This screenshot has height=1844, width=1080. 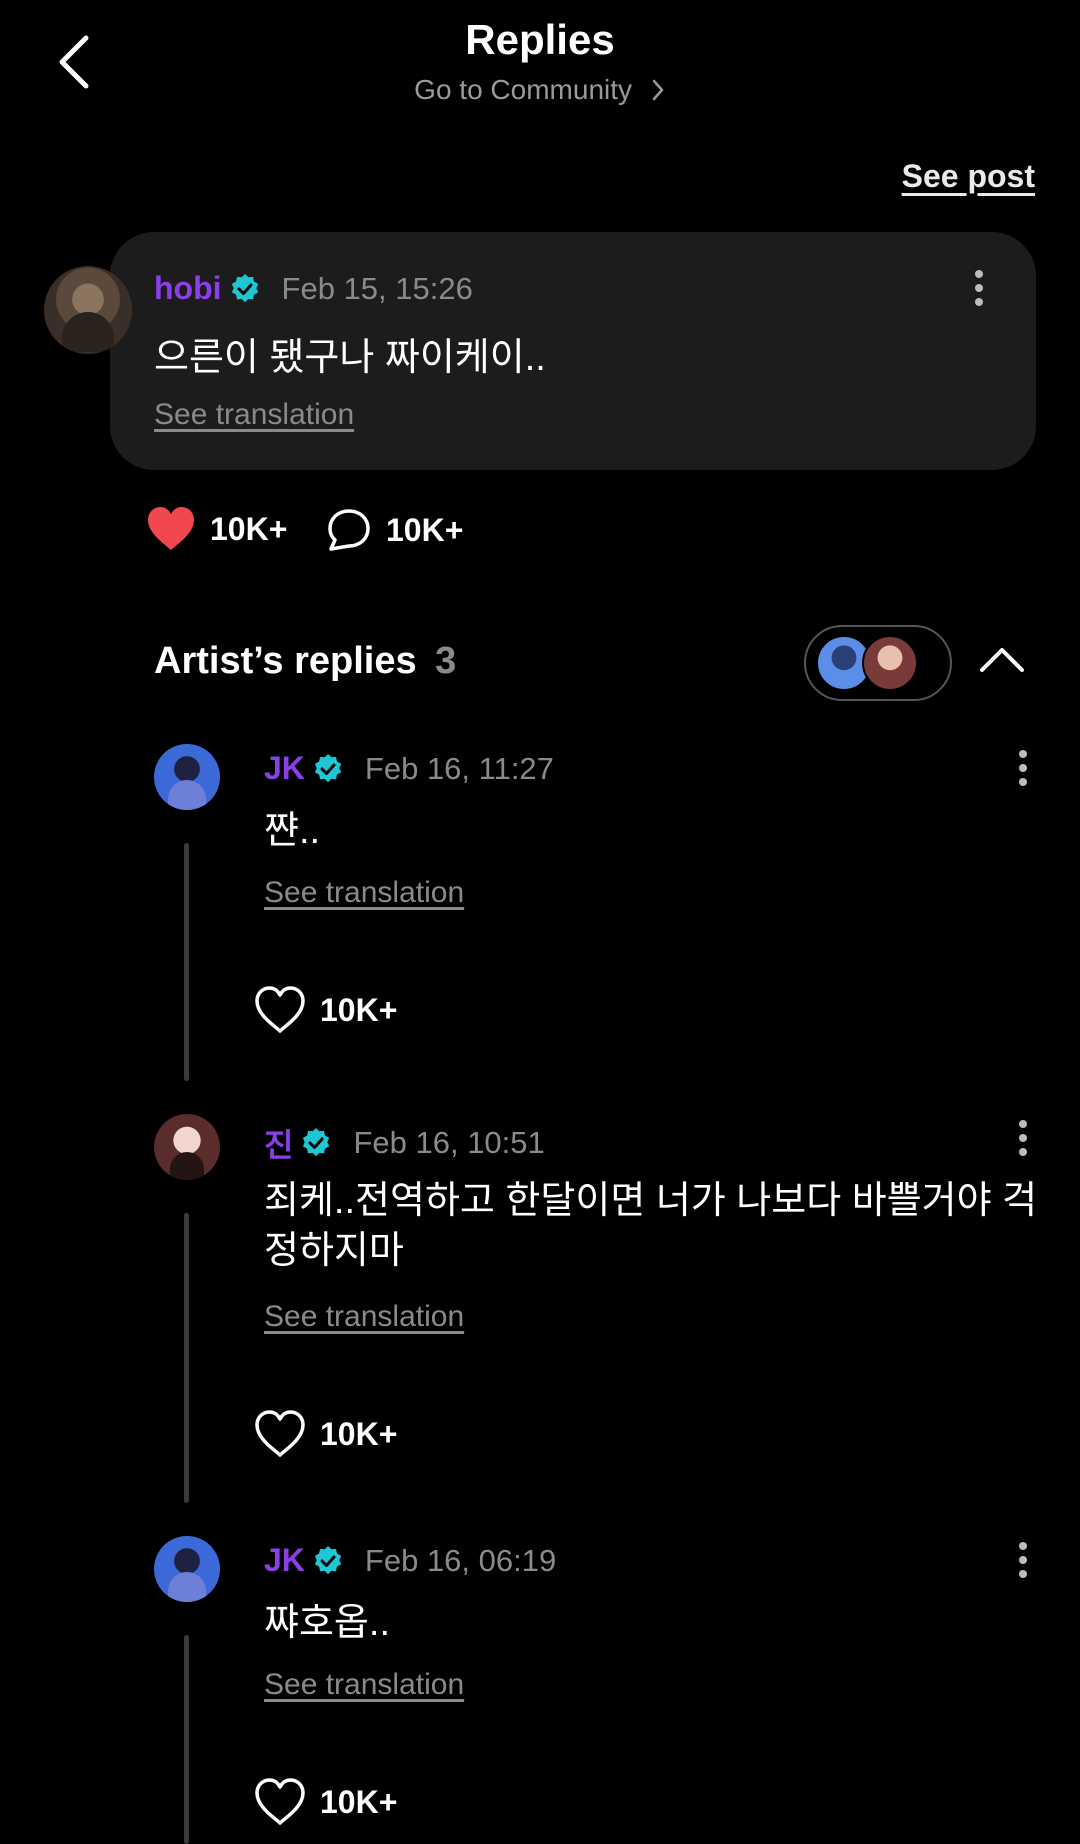 I want to click on reply-timestamp: Feb 16, 06:19, so click(x=460, y=1560).